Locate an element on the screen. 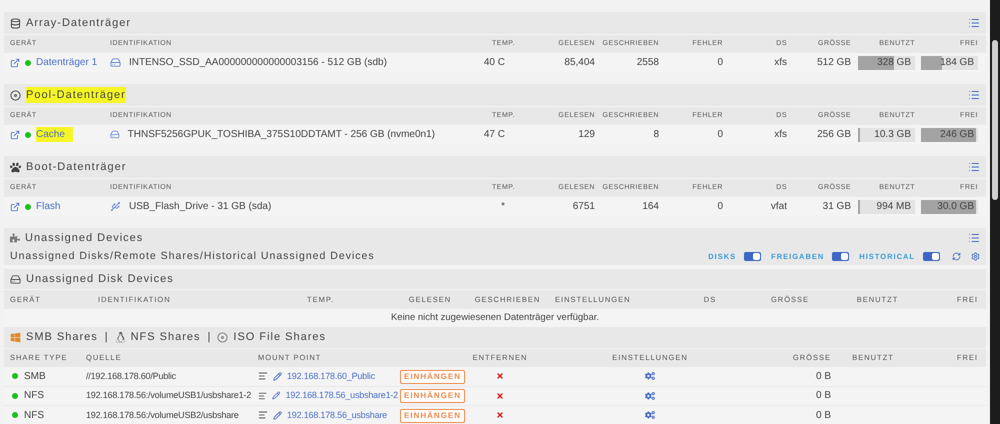 The image size is (1000, 424). mount-point-link: 192.168.178.56_usbshare1-2 is located at coordinates (342, 395).